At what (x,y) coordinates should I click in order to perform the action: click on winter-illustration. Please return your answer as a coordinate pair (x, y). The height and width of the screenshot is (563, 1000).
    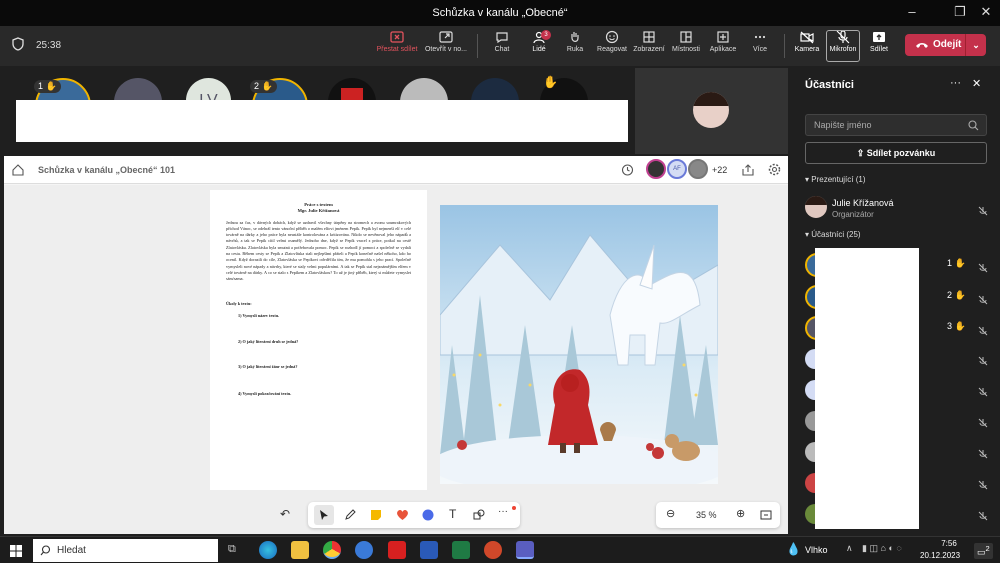
    Looking at the image, I should click on (579, 344).